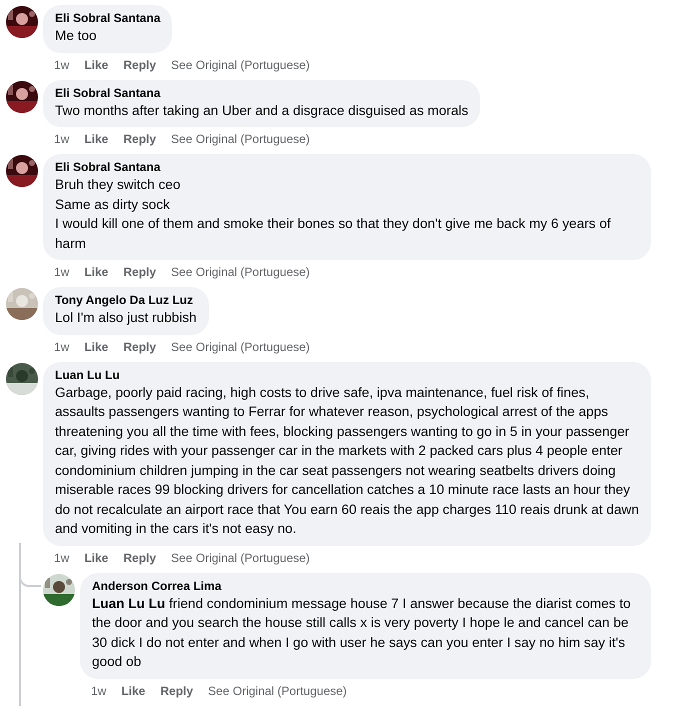 This screenshot has width=683, height=722. What do you see at coordinates (347, 375) in the screenshot?
I see `author-name: Luan Lu Lu` at bounding box center [347, 375].